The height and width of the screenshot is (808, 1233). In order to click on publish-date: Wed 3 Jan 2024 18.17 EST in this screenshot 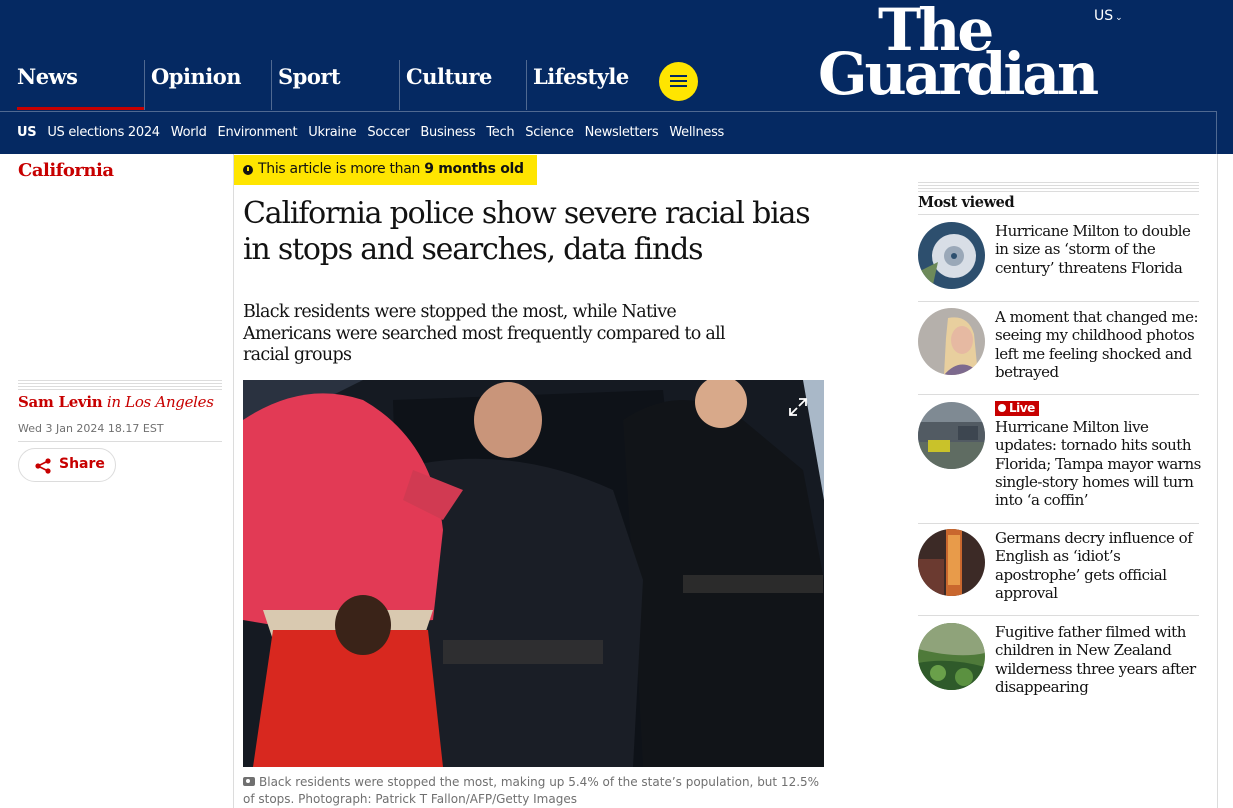, I will do `click(91, 428)`.